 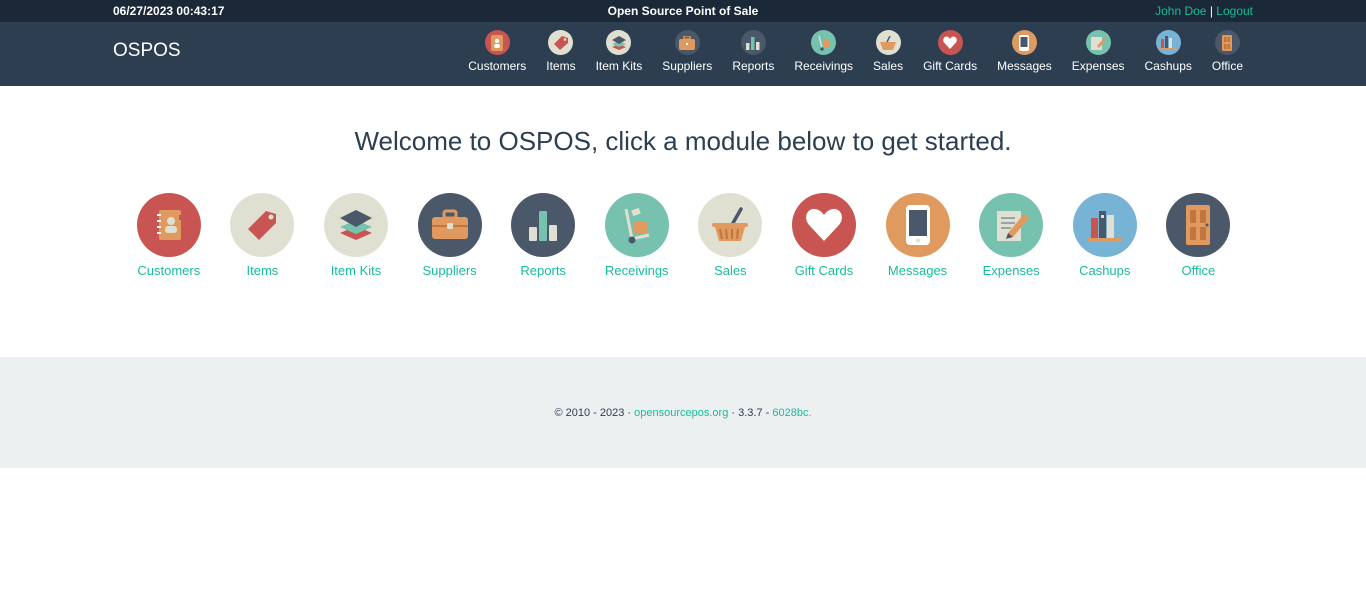 I want to click on nav-item-label: Item Kits, so click(x=619, y=66).